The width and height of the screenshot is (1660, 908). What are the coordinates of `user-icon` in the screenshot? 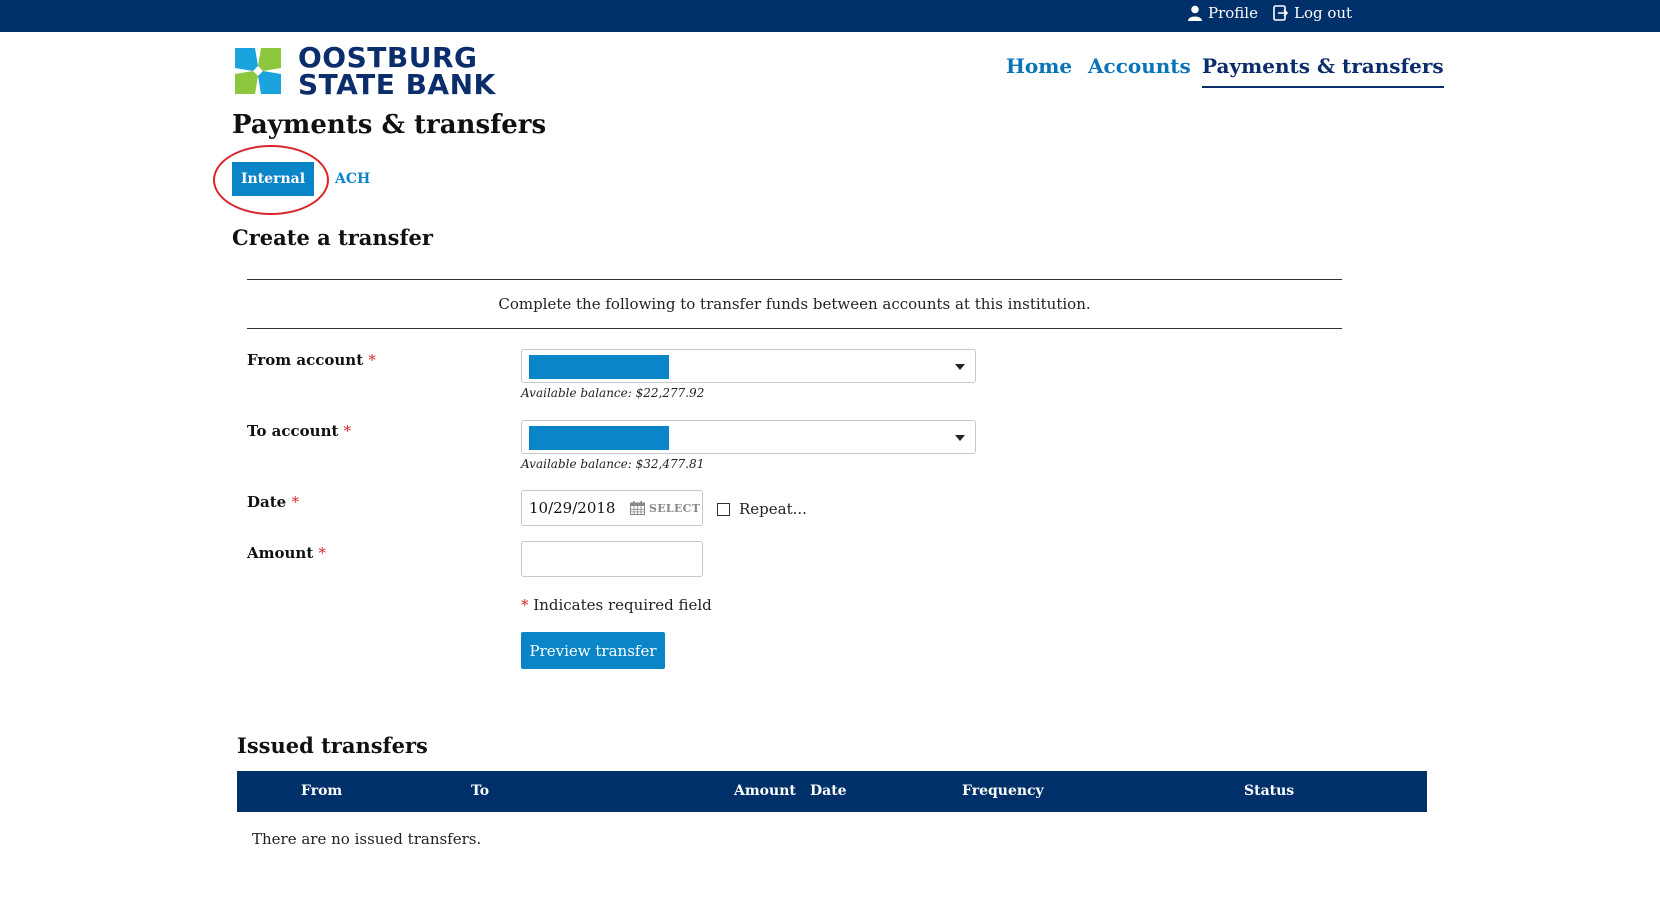 It's located at (1195, 13).